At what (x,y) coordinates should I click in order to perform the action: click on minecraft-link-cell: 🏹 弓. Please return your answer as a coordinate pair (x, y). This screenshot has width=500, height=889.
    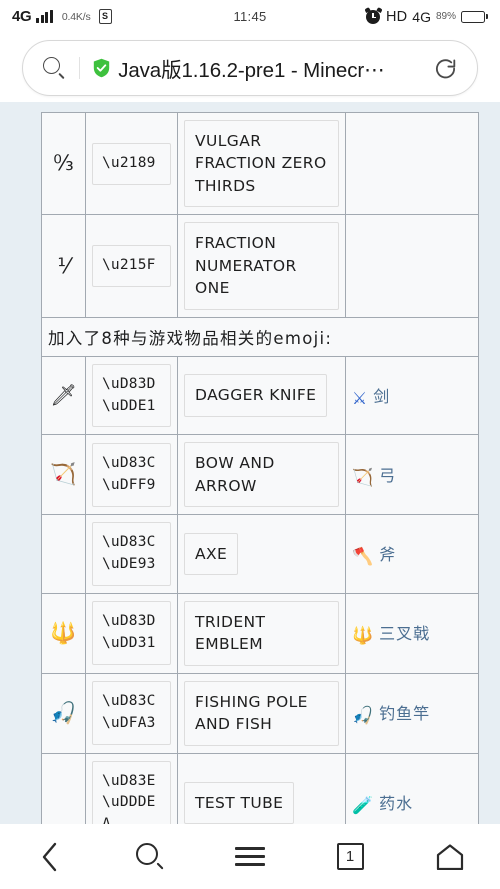
    Looking at the image, I should click on (412, 475).